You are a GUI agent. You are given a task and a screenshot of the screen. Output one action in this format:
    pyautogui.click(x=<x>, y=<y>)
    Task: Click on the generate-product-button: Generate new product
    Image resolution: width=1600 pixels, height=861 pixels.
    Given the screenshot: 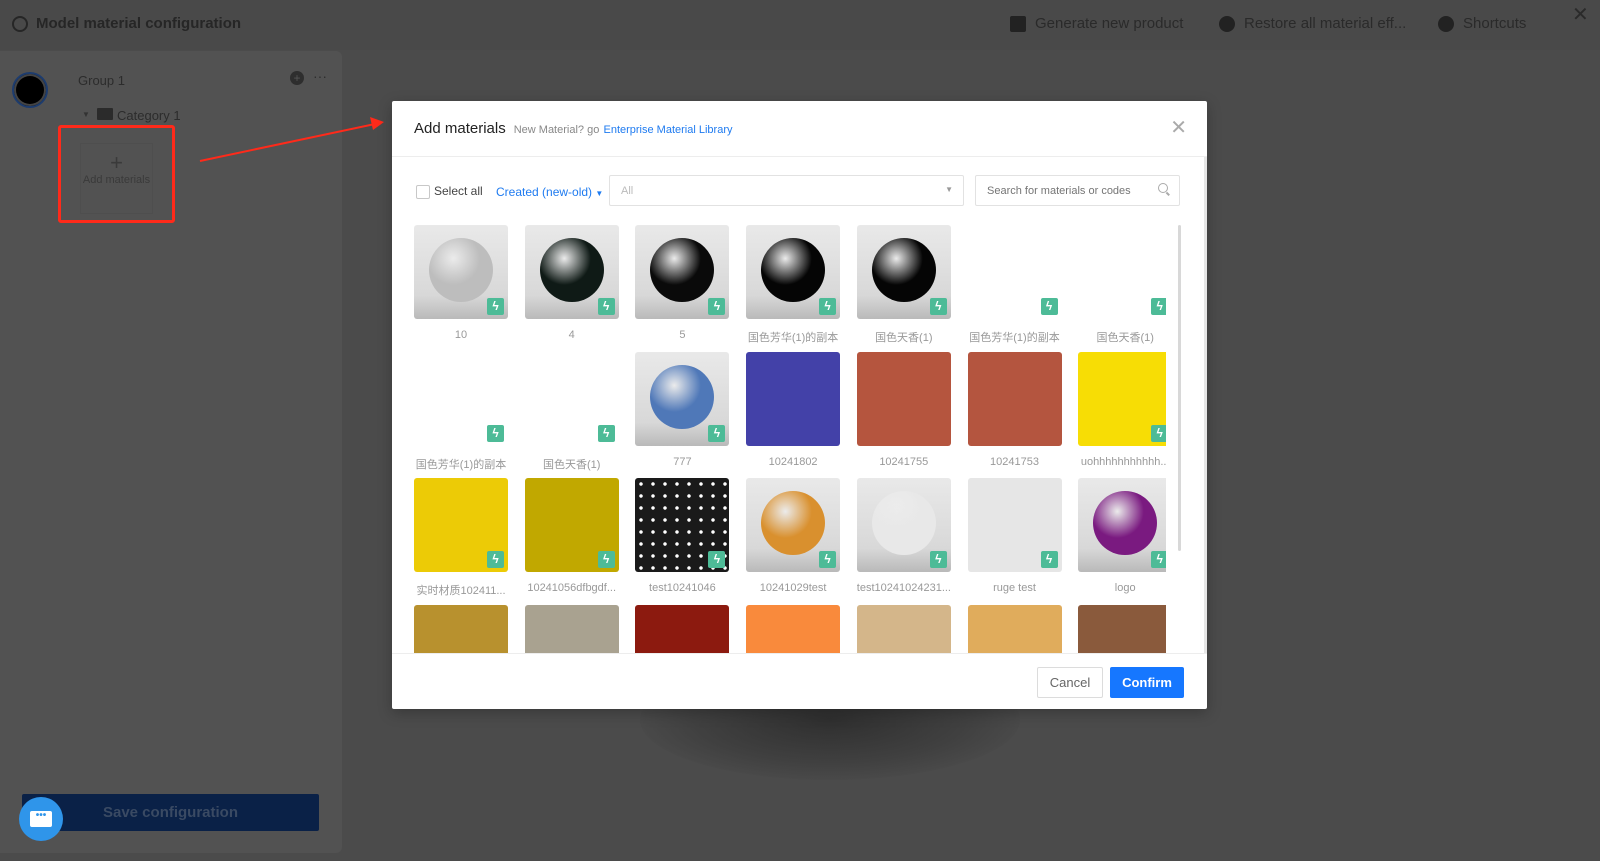 What is the action you would take?
    pyautogui.click(x=1096, y=23)
    